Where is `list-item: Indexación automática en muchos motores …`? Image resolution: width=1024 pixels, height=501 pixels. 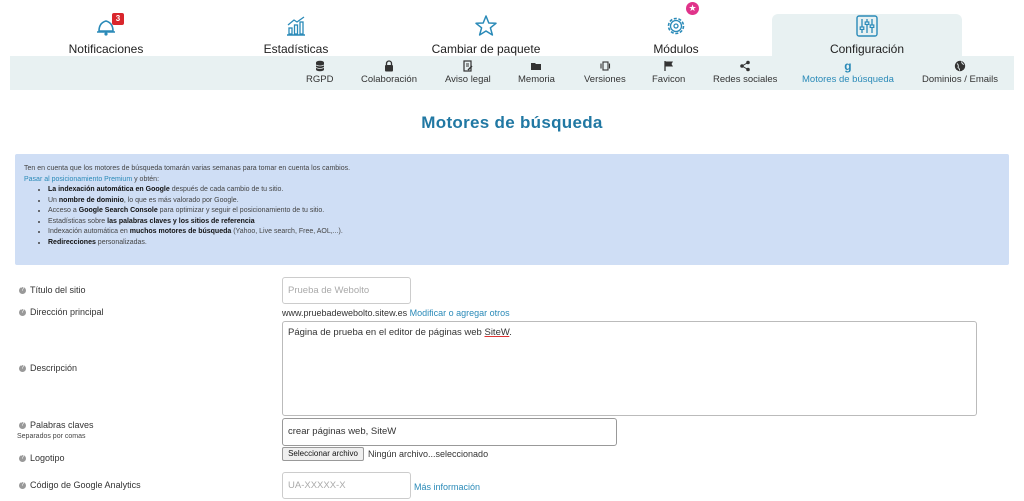
list-item: Indexación automática en muchos motores … is located at coordinates (524, 232).